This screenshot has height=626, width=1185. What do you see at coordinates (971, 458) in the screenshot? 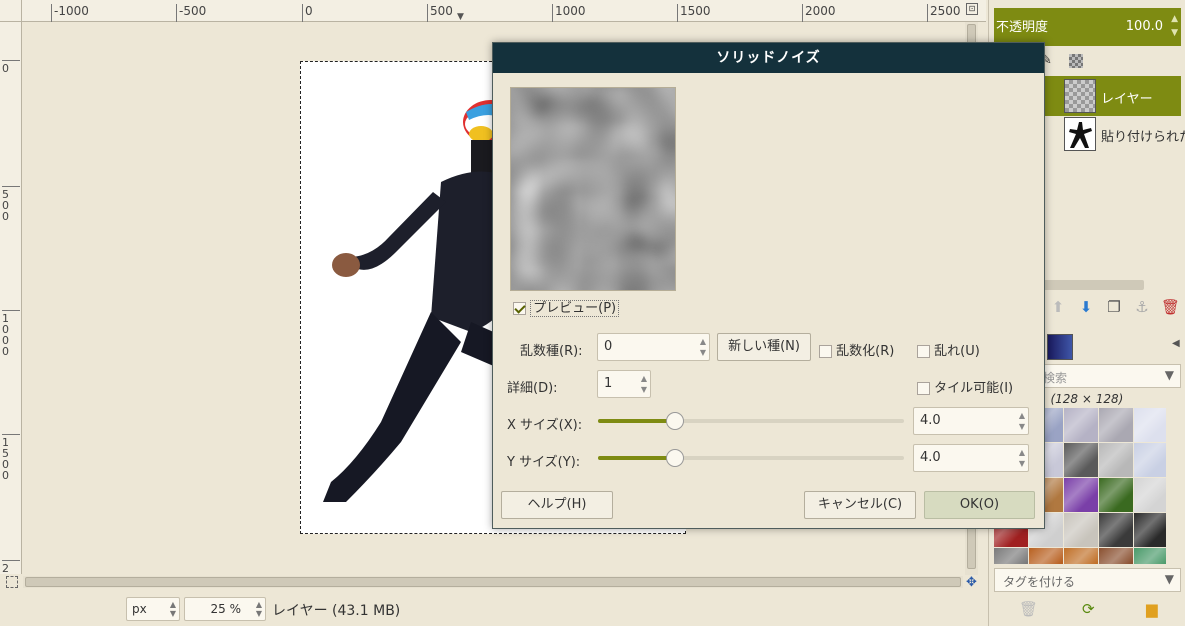
I see `ysize-input: 4.0 ▲ ▼` at bounding box center [971, 458].